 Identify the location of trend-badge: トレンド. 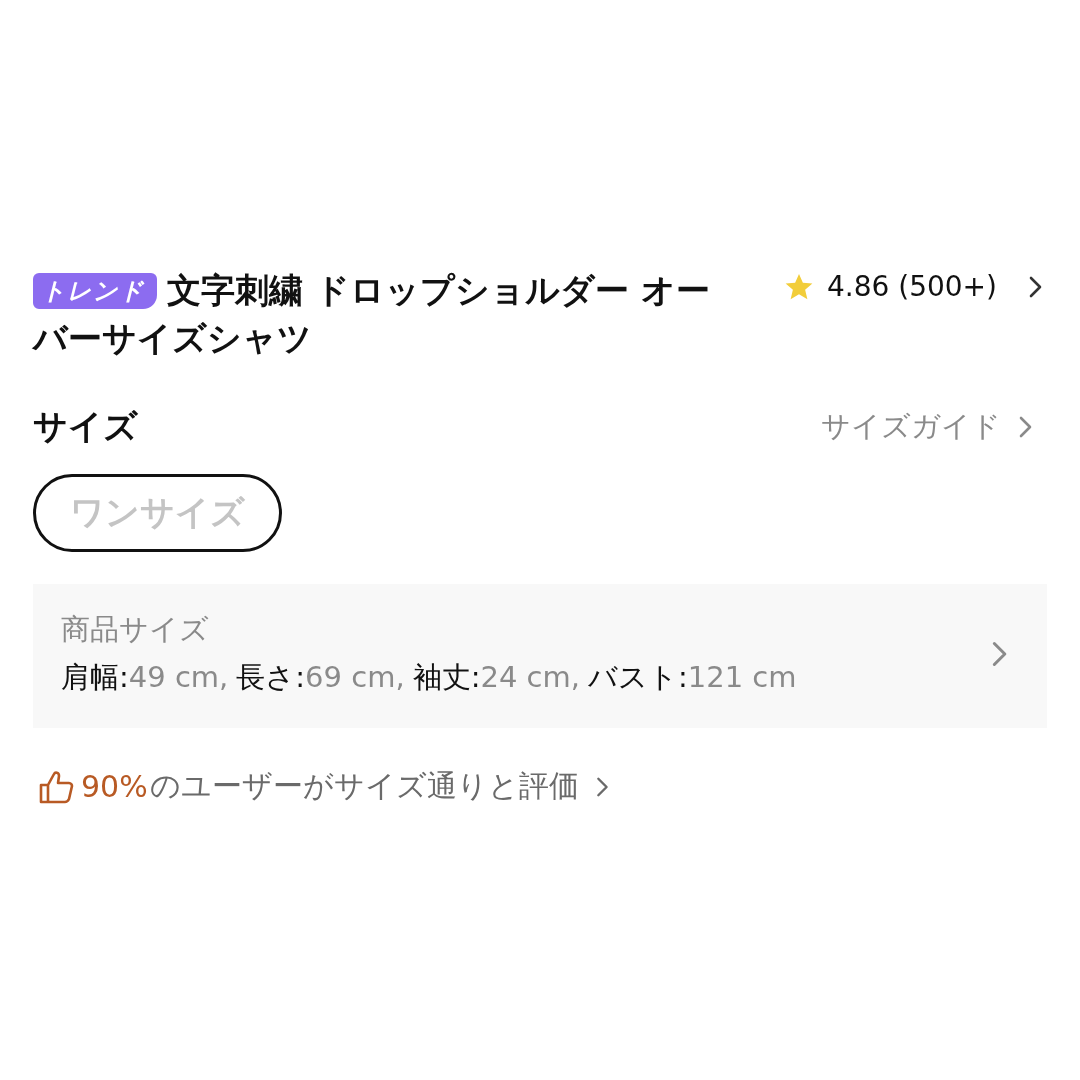
(95, 291).